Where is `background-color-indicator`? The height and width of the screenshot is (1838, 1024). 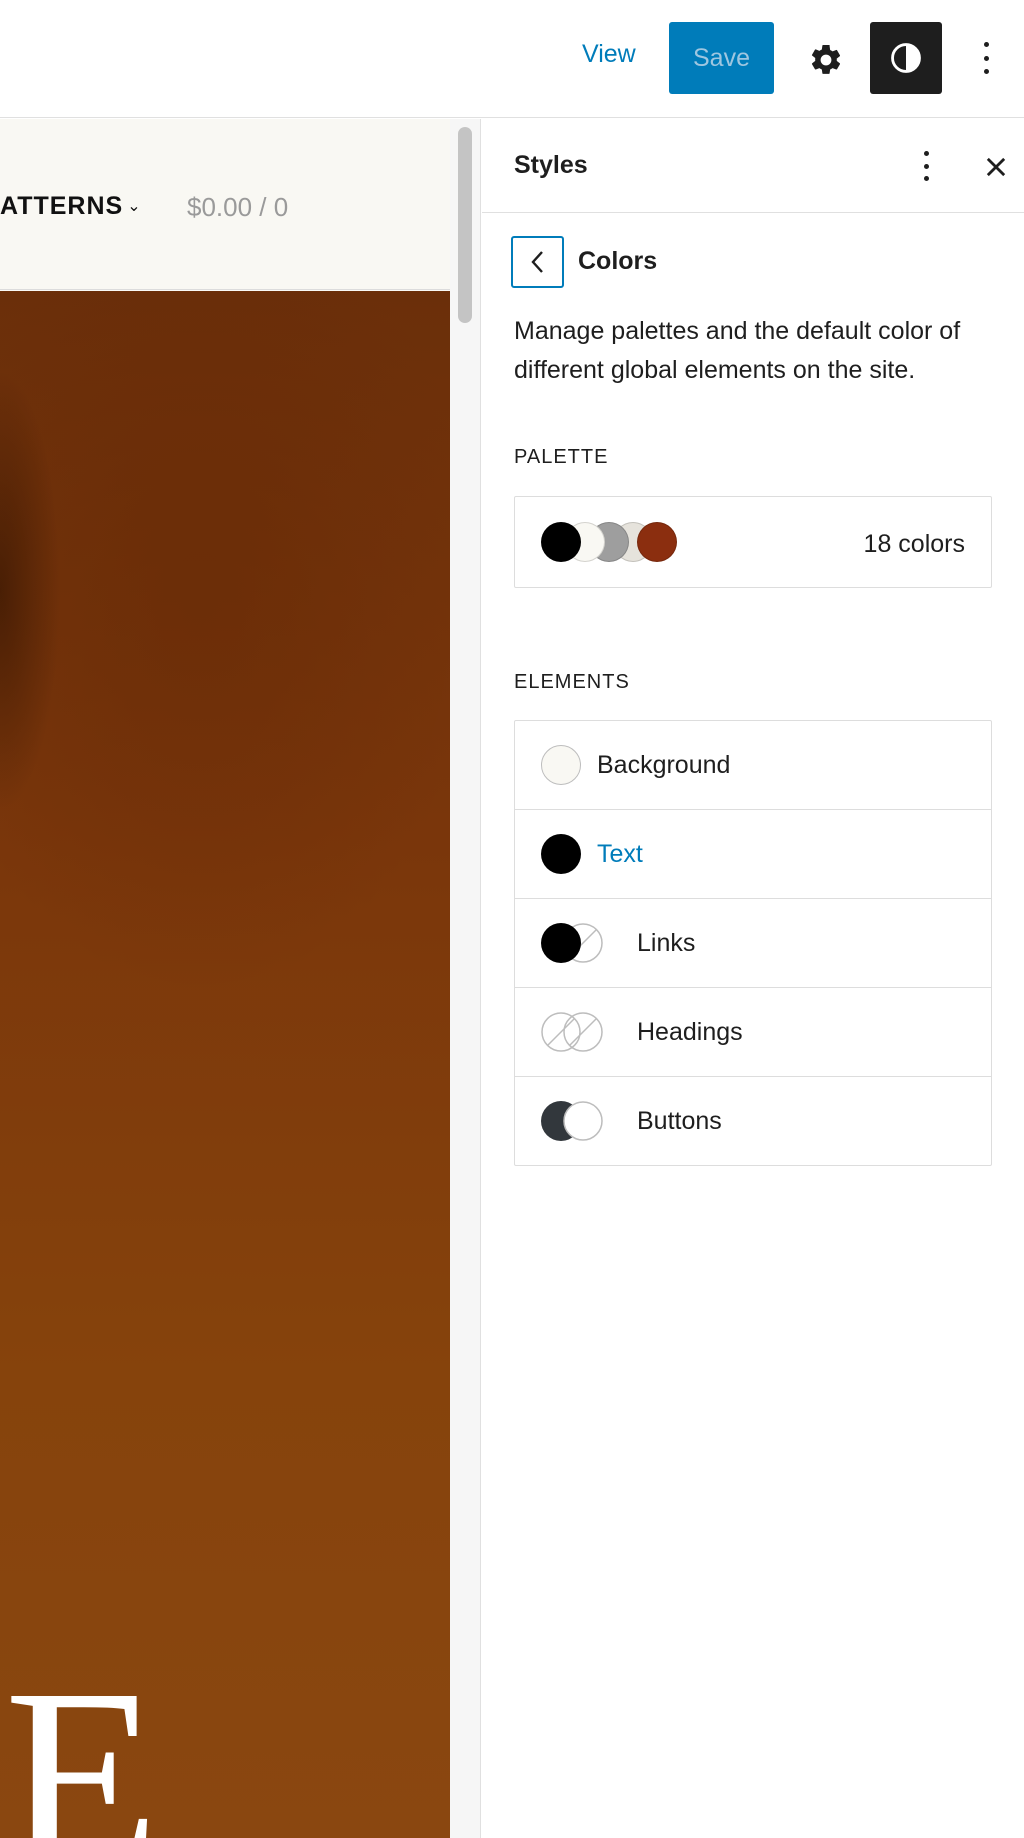 background-color-indicator is located at coordinates (561, 765).